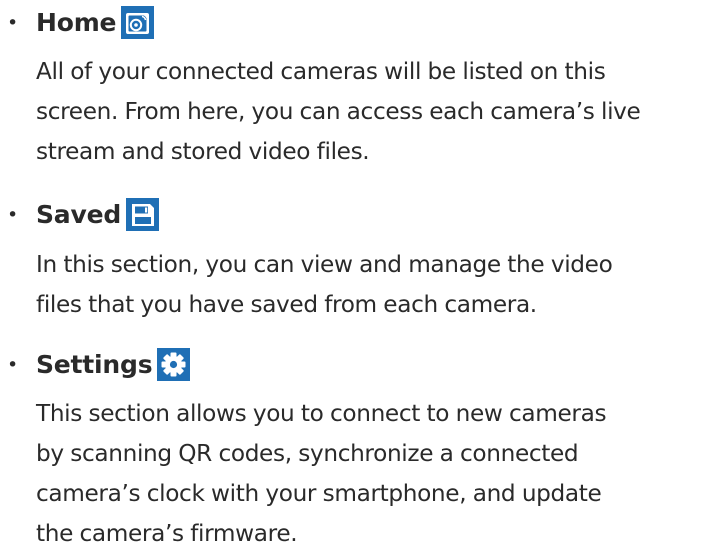 This screenshot has height=556, width=721. I want to click on save-disk-icon, so click(143, 214).